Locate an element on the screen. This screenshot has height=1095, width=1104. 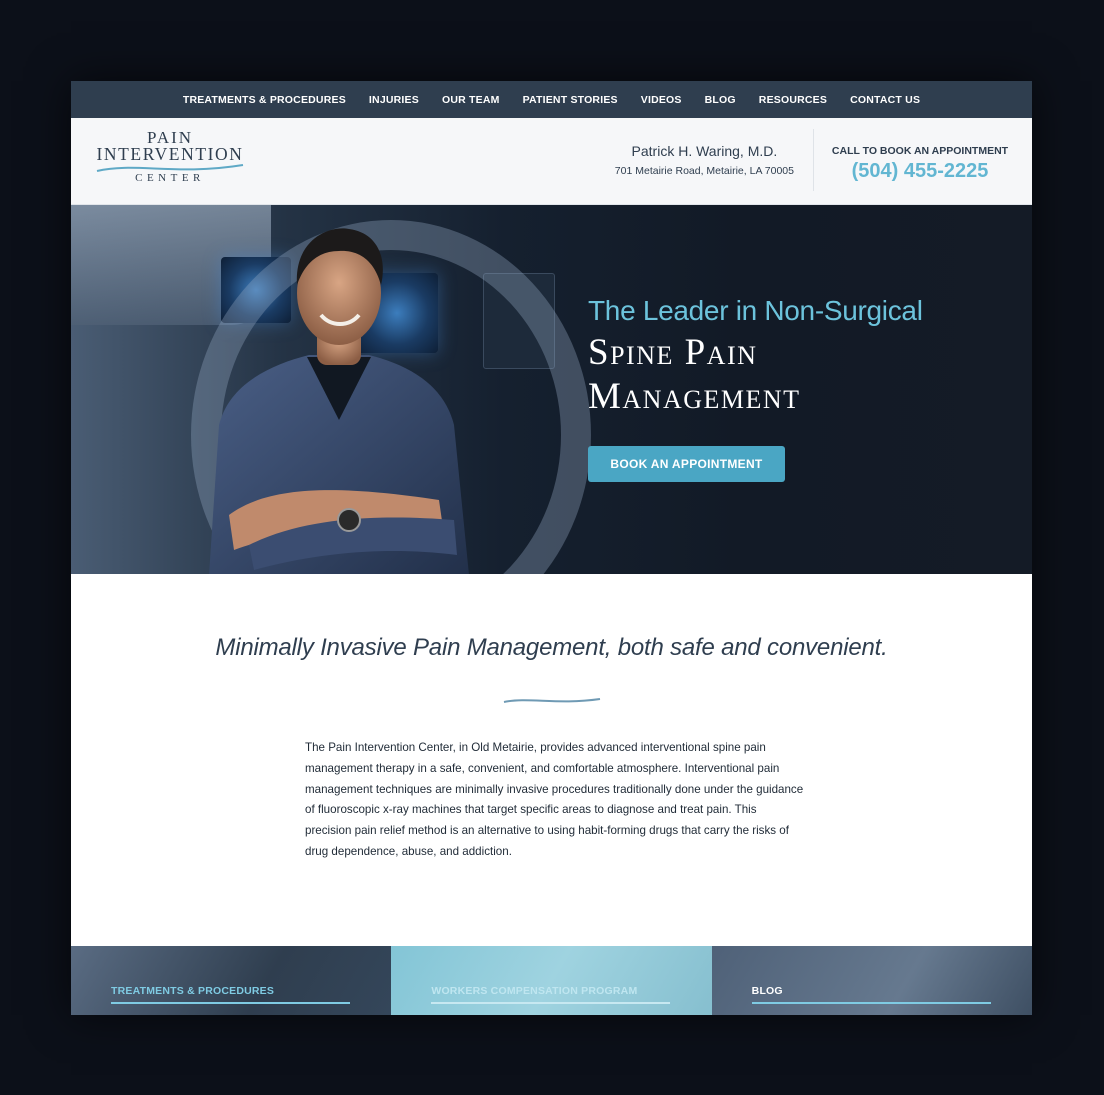
call-cta-label: CALL TO BOOK AN APPOINTMENT is located at coordinates (920, 151).